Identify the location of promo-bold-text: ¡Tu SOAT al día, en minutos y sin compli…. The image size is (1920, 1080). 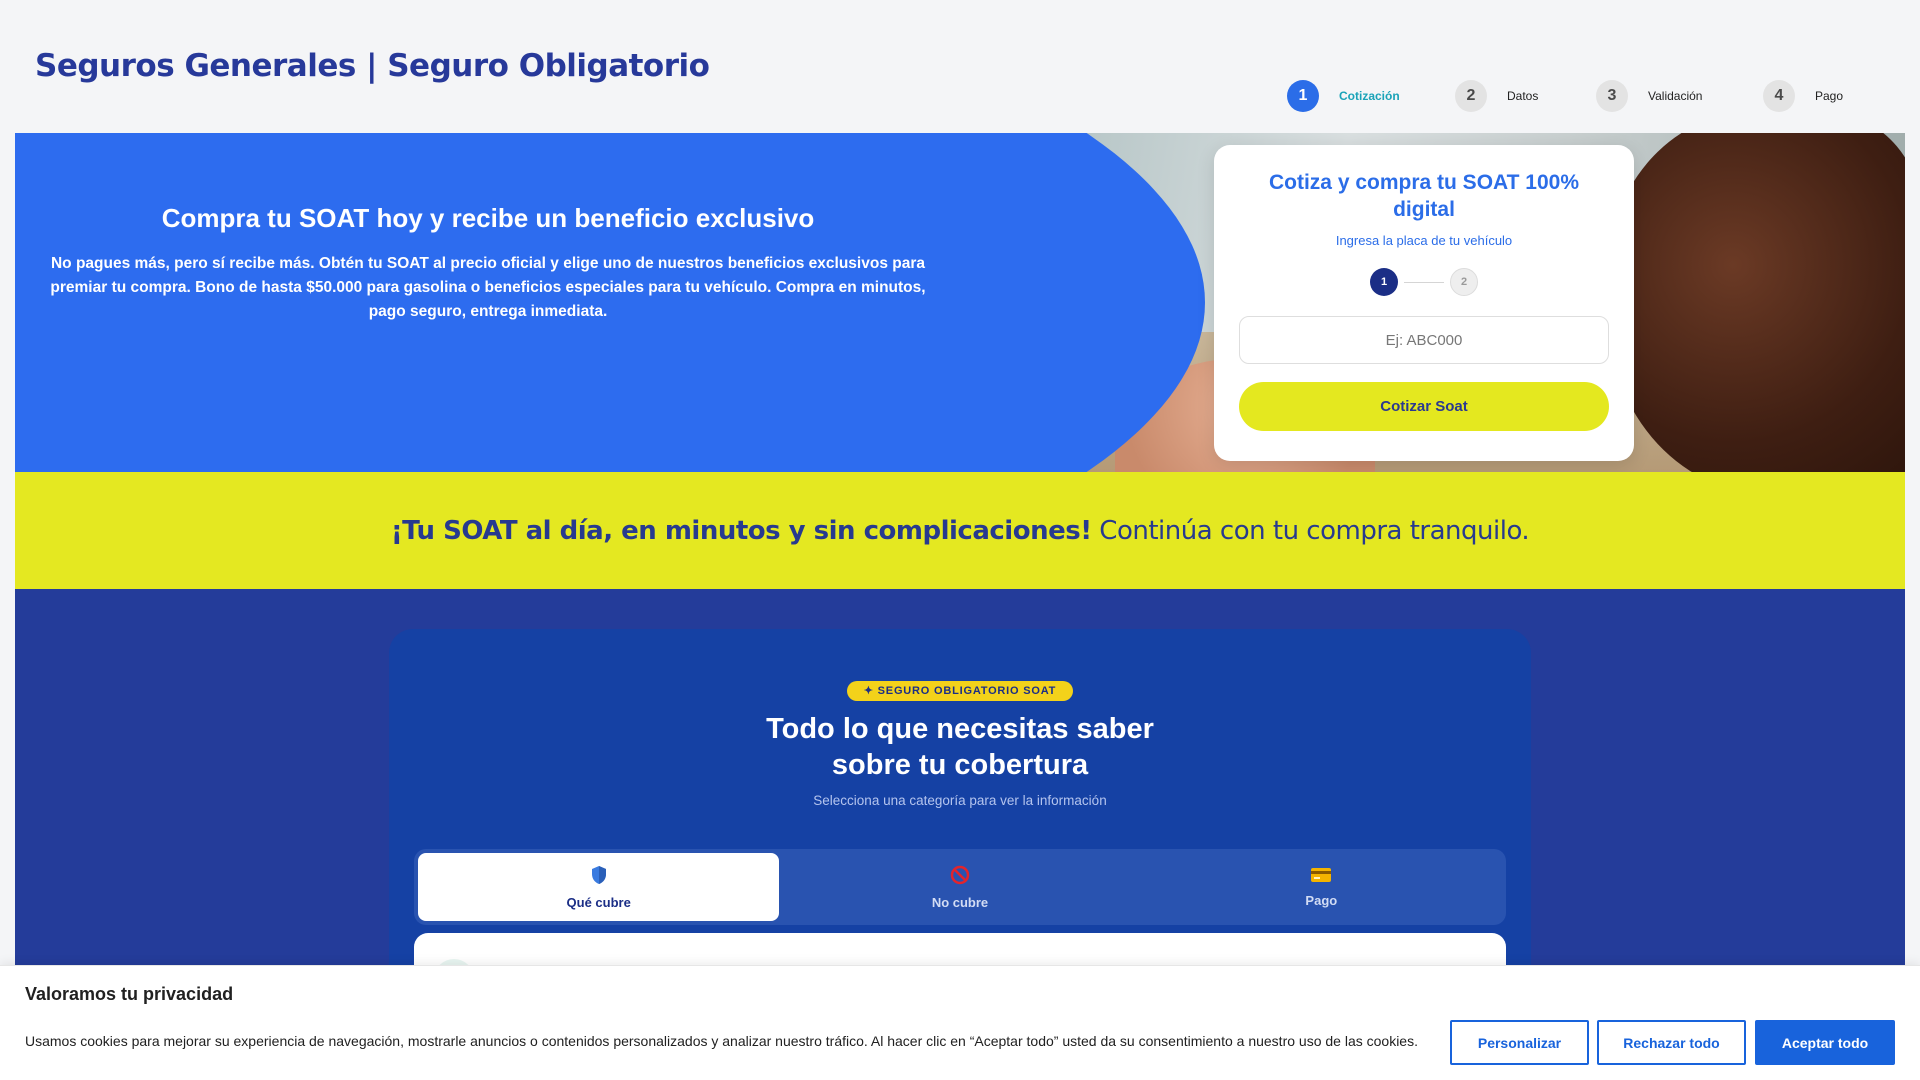
(741, 530).